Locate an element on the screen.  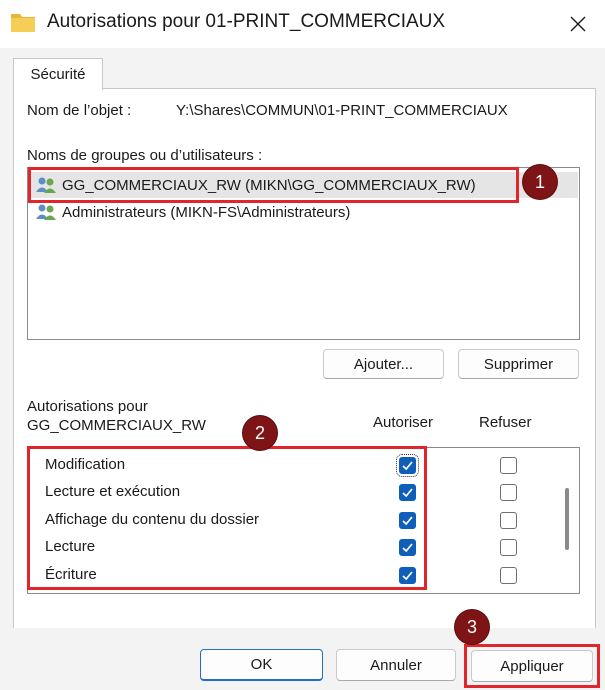
permission-row: Affichage du contenu du dossier is located at coordinates (293, 520).